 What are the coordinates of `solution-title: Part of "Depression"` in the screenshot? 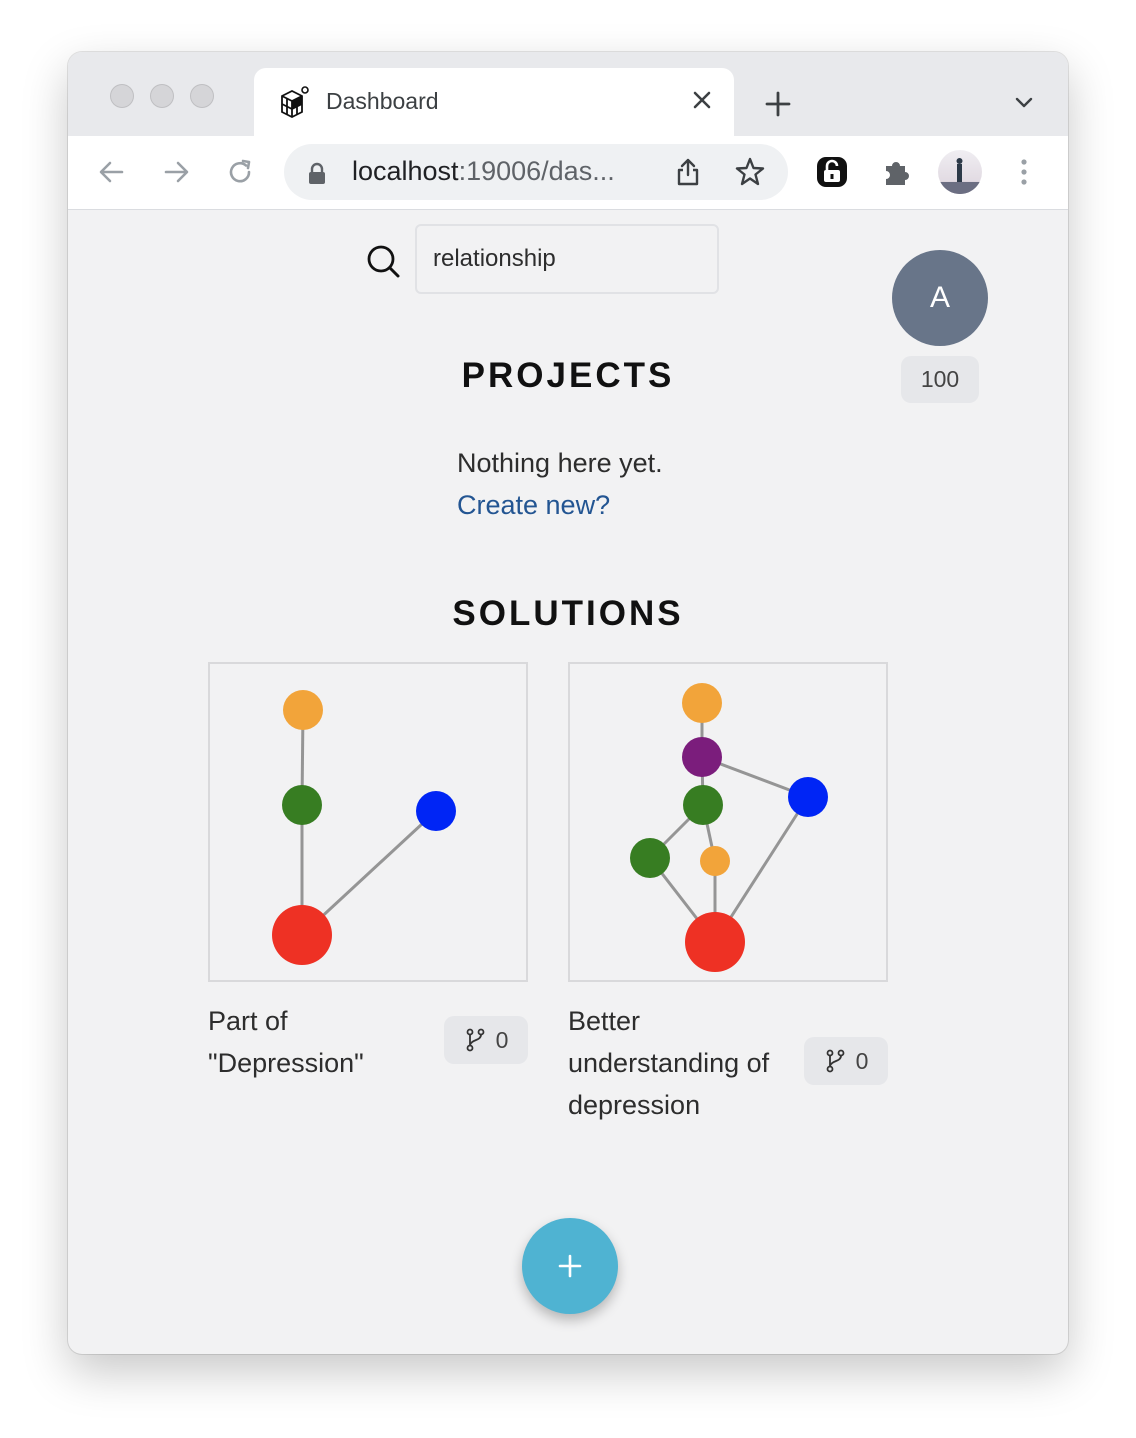 It's located at (318, 1042).